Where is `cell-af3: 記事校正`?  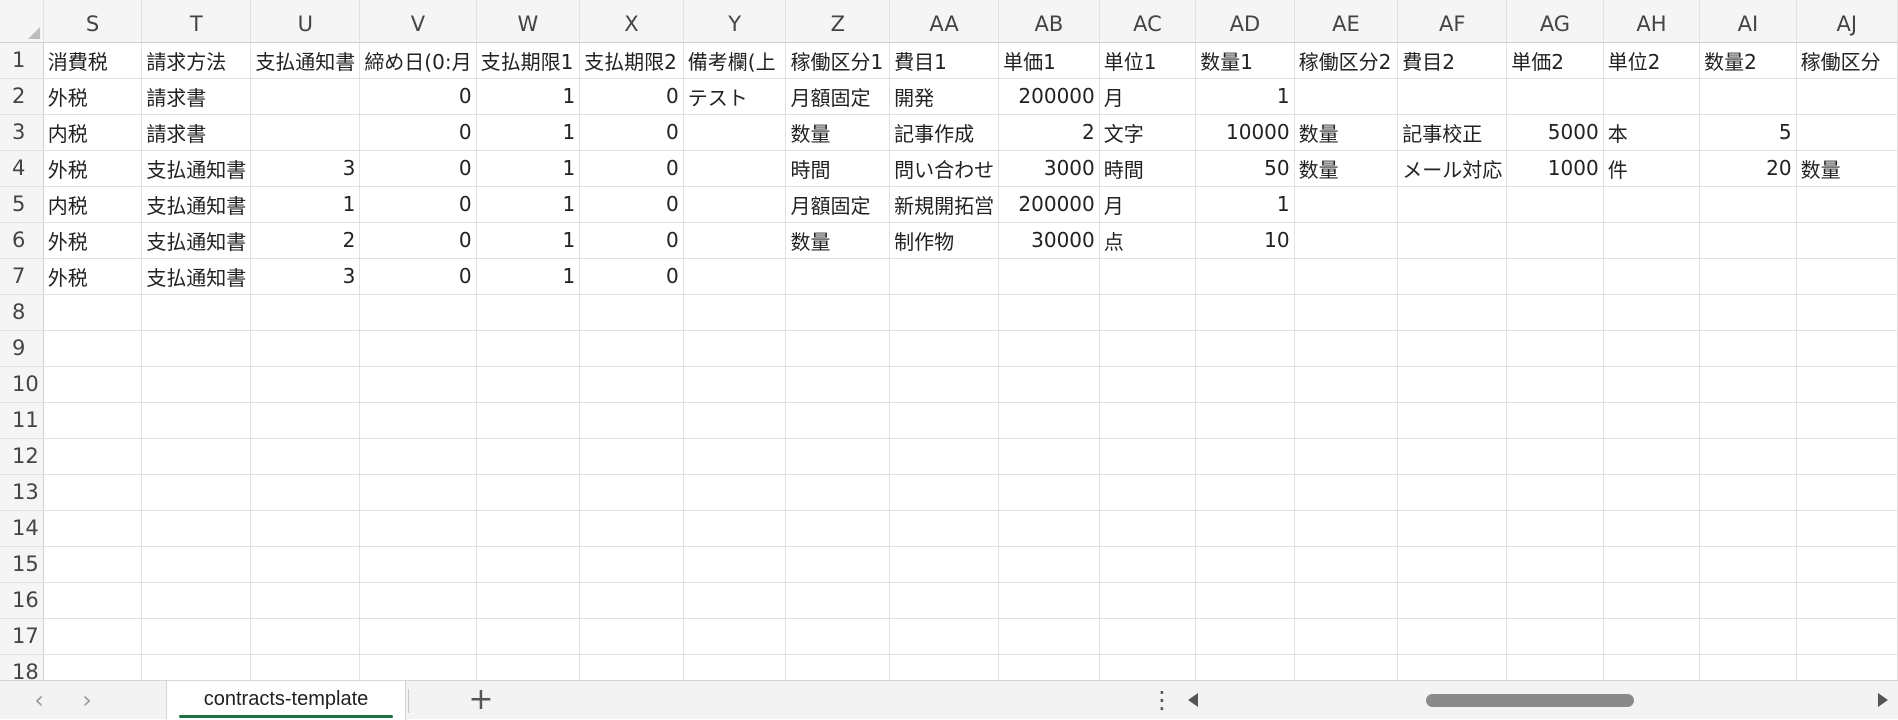 cell-af3: 記事校正 is located at coordinates (1452, 132).